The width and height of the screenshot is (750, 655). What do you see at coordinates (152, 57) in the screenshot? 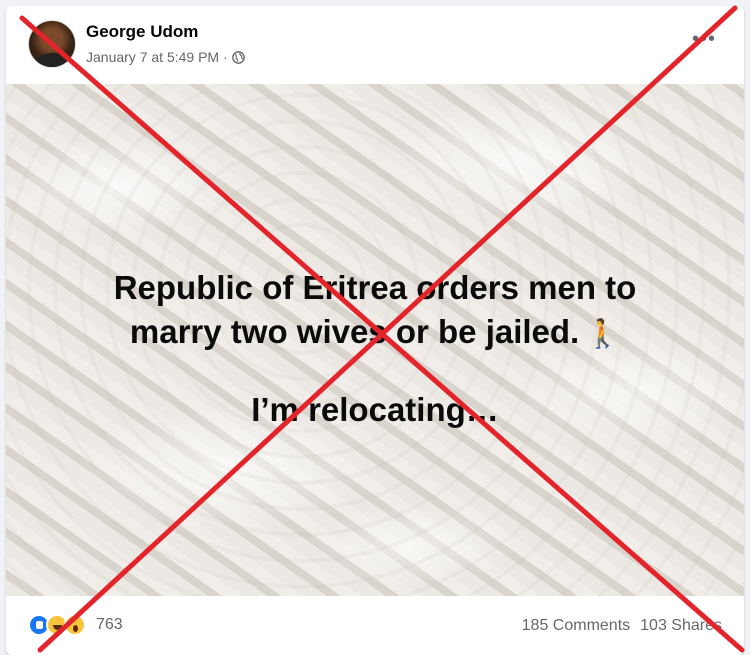
I see `post-timestamp: January 7 at 5:49 PM` at bounding box center [152, 57].